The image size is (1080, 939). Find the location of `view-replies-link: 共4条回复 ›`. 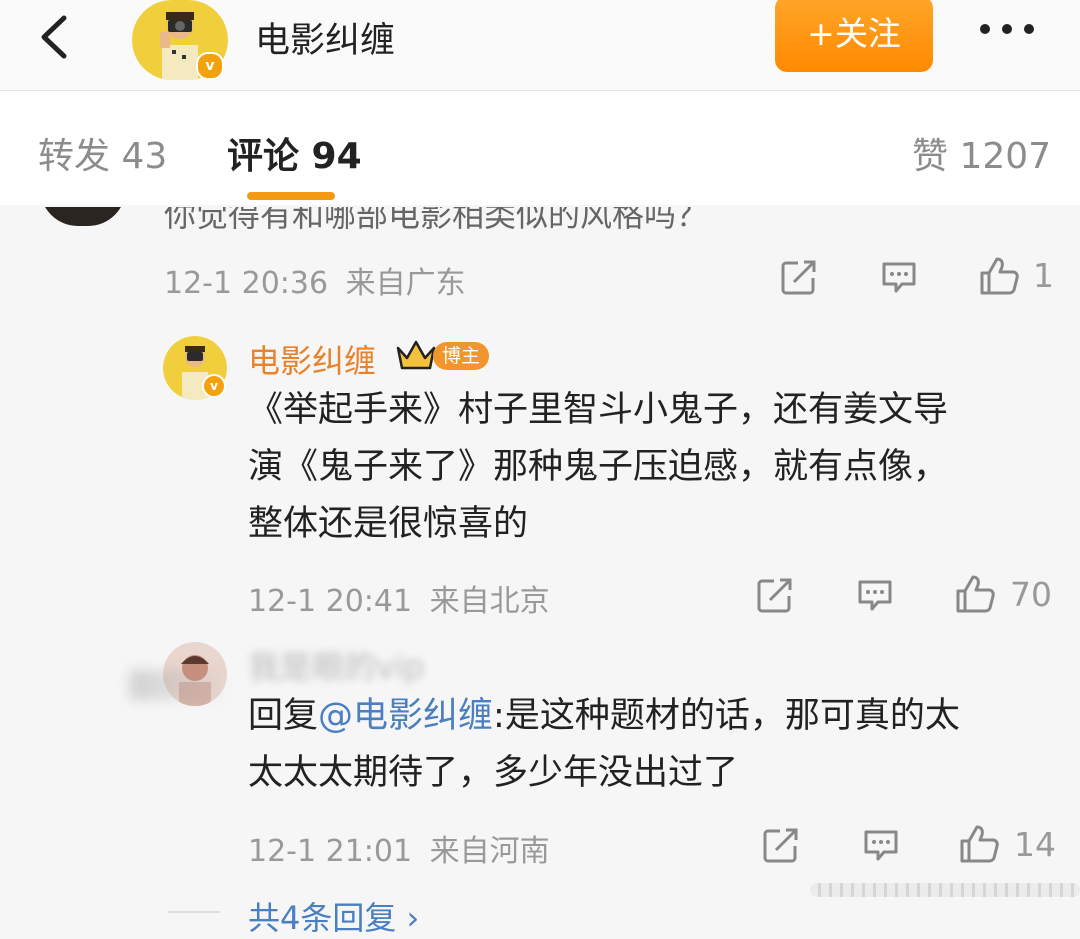

view-replies-link: 共4条回复 › is located at coordinates (333, 916).